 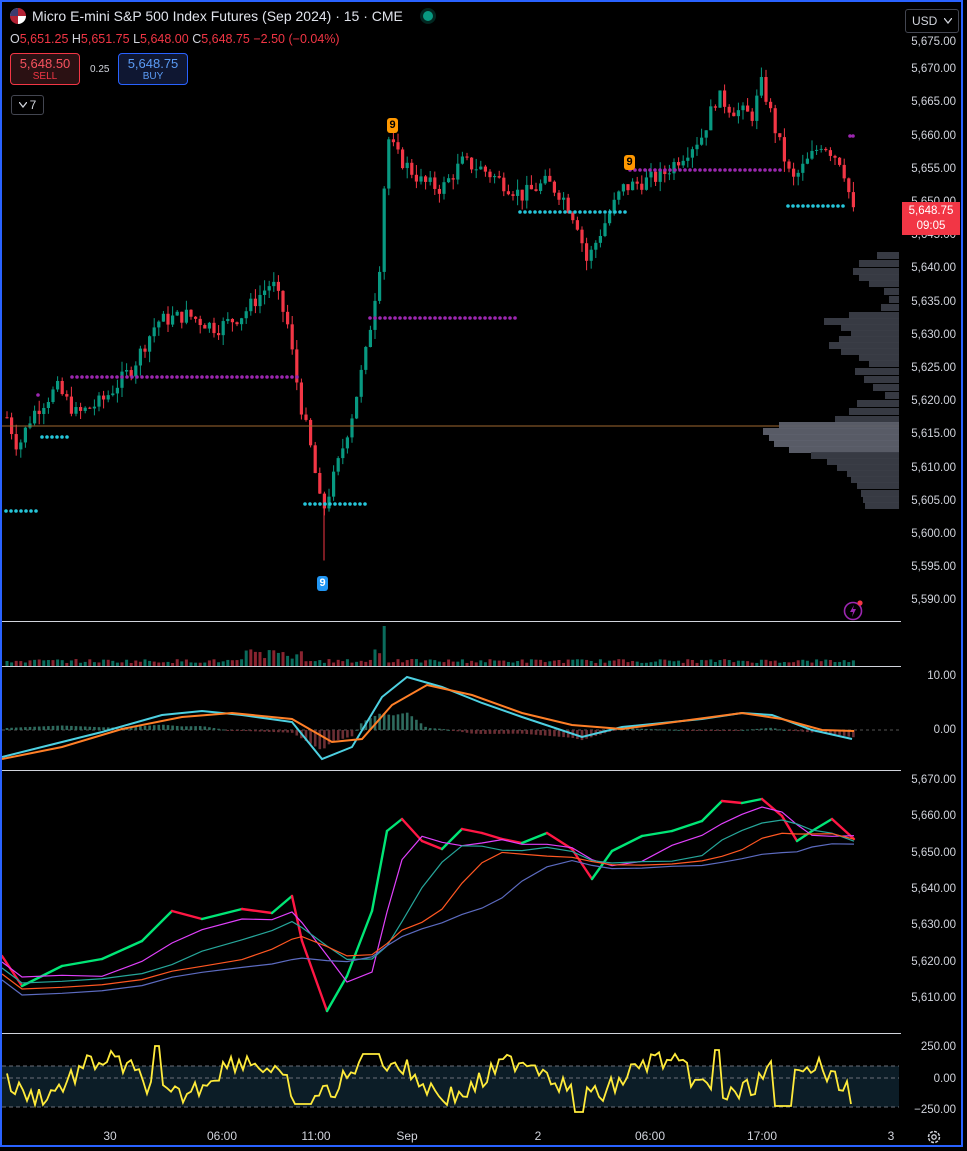 What do you see at coordinates (45, 76) in the screenshot?
I see `sell-label: SELL` at bounding box center [45, 76].